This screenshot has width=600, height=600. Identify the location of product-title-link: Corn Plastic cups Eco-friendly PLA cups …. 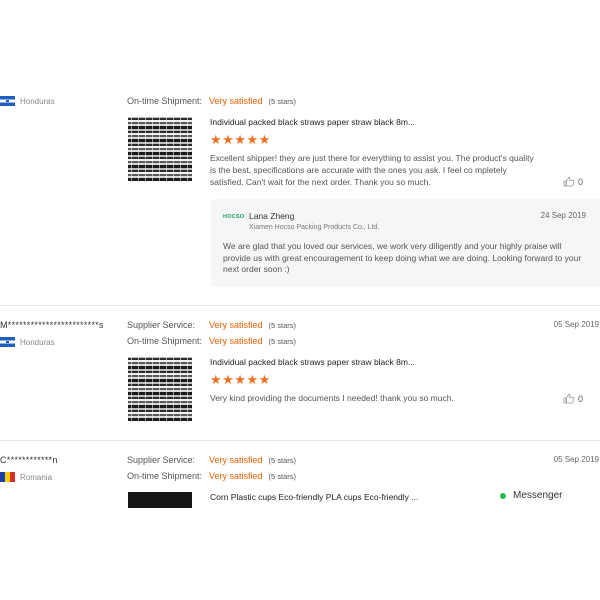
(314, 497).